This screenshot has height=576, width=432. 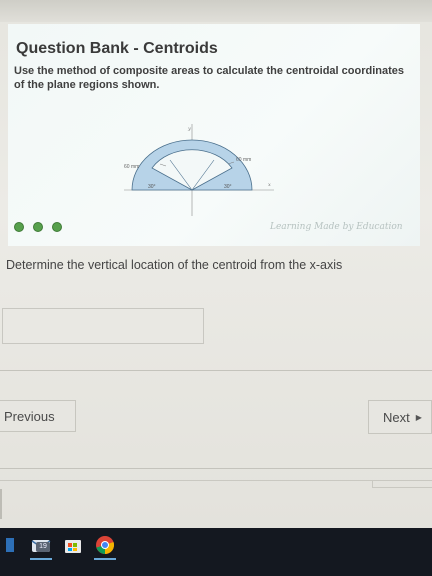 What do you see at coordinates (105, 545) in the screenshot?
I see `chrome-icon` at bounding box center [105, 545].